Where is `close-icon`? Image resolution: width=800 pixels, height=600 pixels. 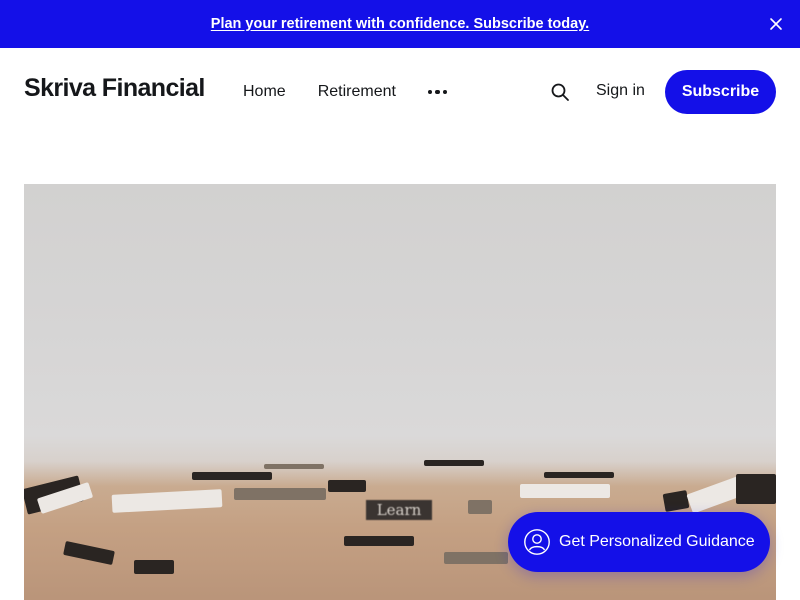
close-icon is located at coordinates (776, 24).